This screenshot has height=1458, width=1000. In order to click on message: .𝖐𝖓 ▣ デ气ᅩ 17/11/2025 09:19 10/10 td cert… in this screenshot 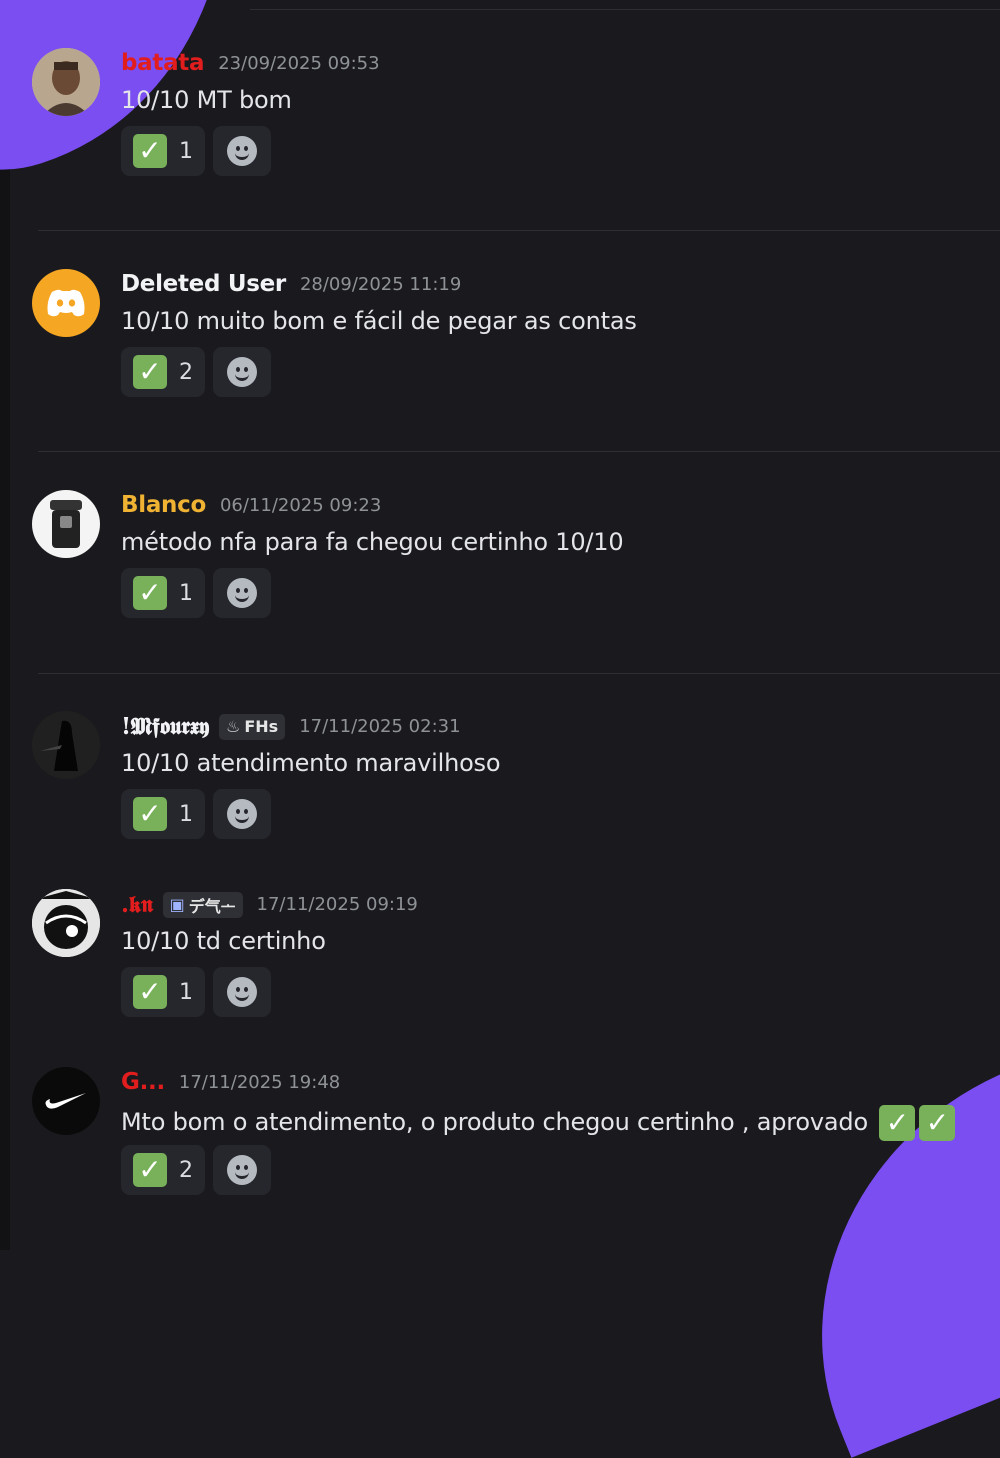, I will do `click(500, 989)`.